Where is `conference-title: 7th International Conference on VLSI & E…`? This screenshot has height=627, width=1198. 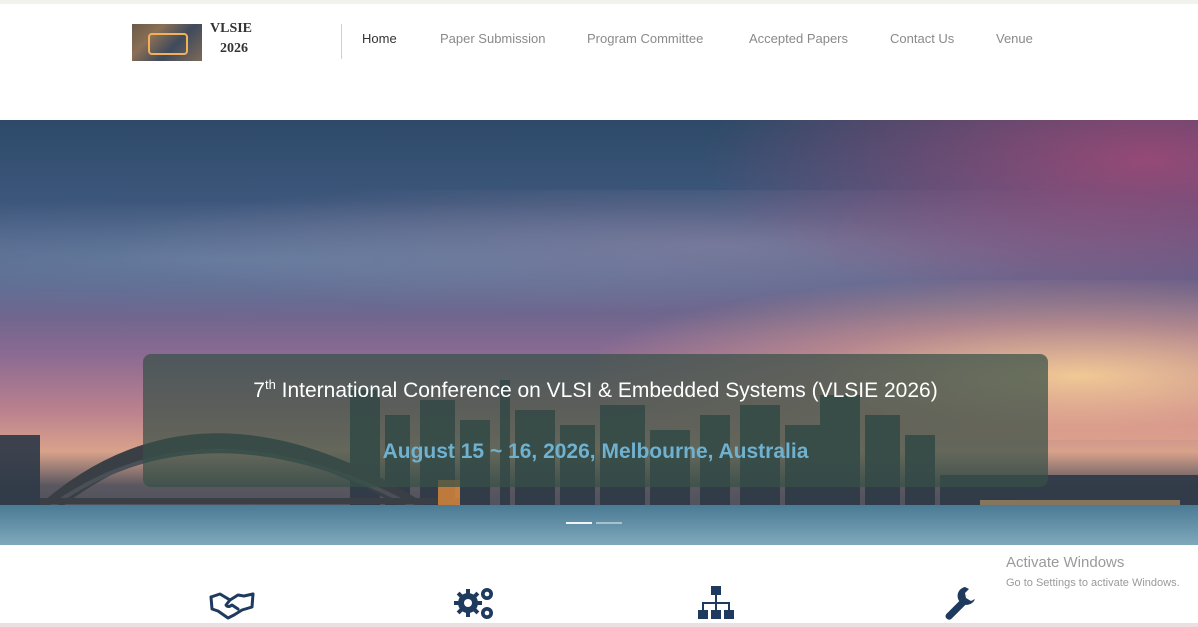
conference-title: 7th International Conference on VLSI & E… is located at coordinates (595, 389).